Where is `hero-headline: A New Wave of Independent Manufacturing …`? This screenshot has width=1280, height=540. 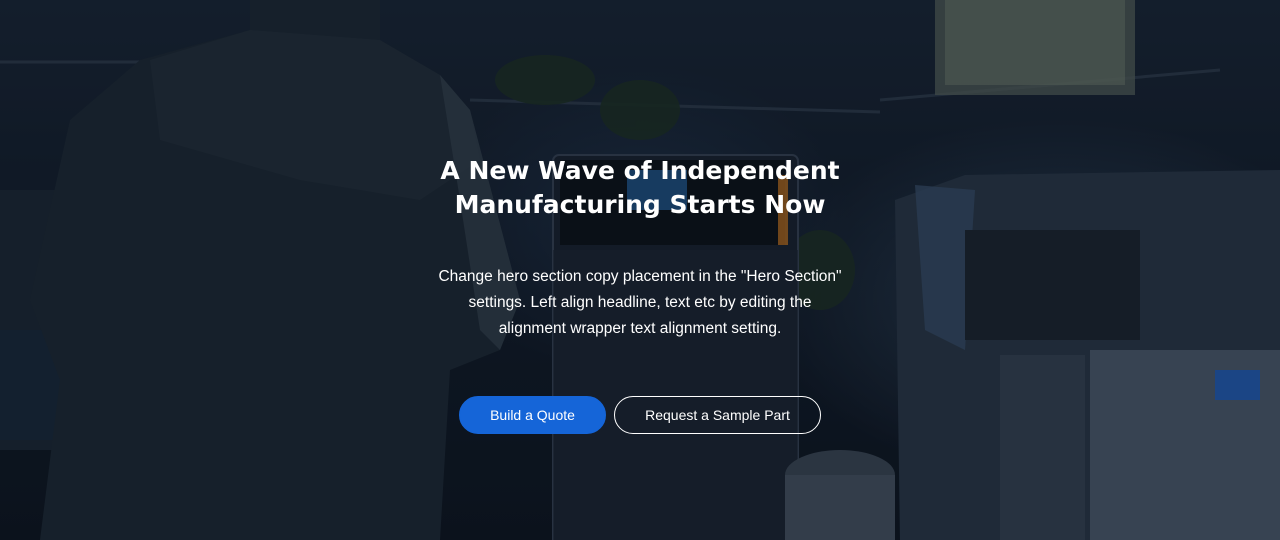
hero-headline: A New Wave of Independent Manufacturing … is located at coordinates (640, 187).